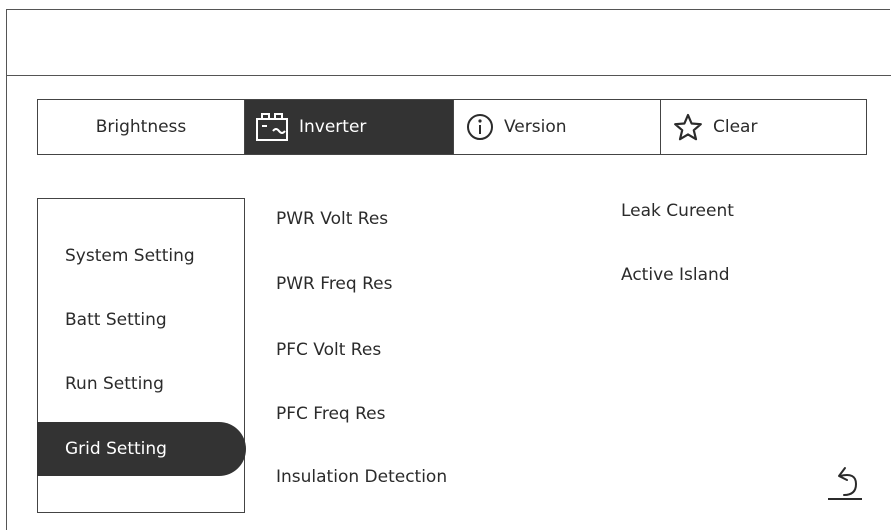 Image resolution: width=891 pixels, height=530 pixels. What do you see at coordinates (735, 127) in the screenshot?
I see `tab-clear-label: Clear` at bounding box center [735, 127].